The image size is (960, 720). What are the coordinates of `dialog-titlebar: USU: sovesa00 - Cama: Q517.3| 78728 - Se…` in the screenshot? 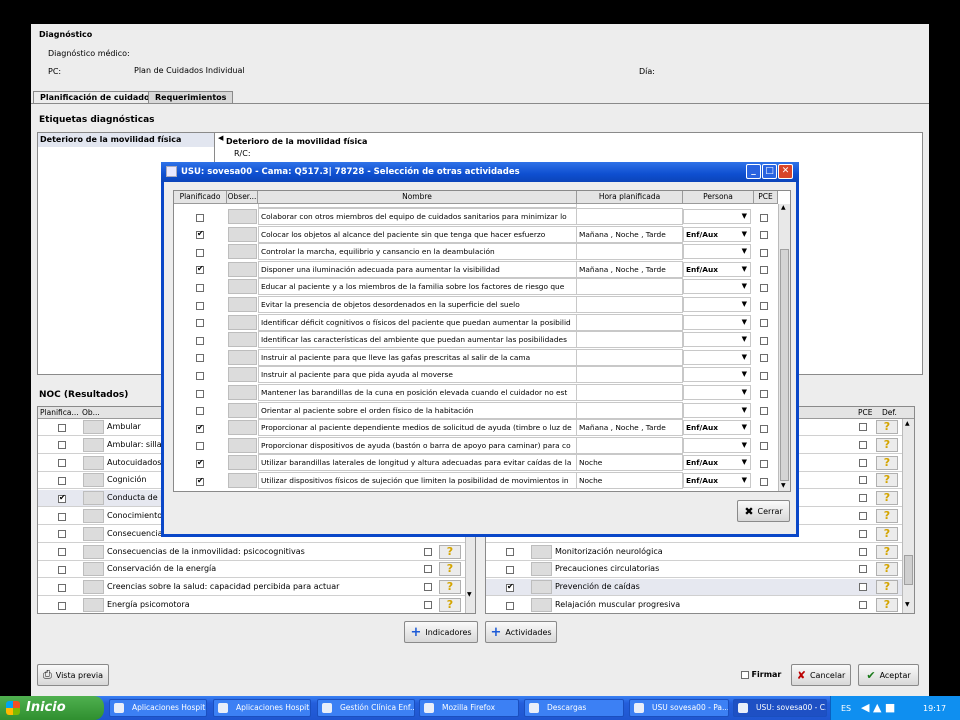 It's located at (480, 172).